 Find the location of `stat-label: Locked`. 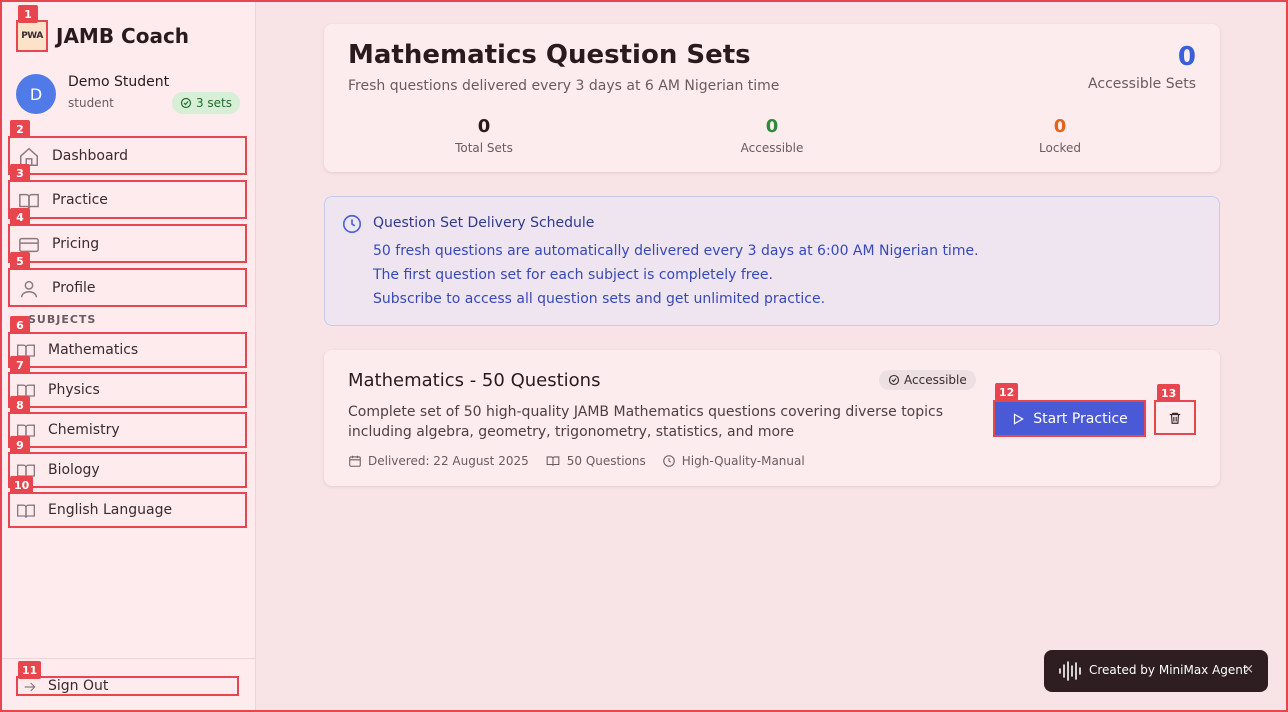

stat-label: Locked is located at coordinates (1060, 148).